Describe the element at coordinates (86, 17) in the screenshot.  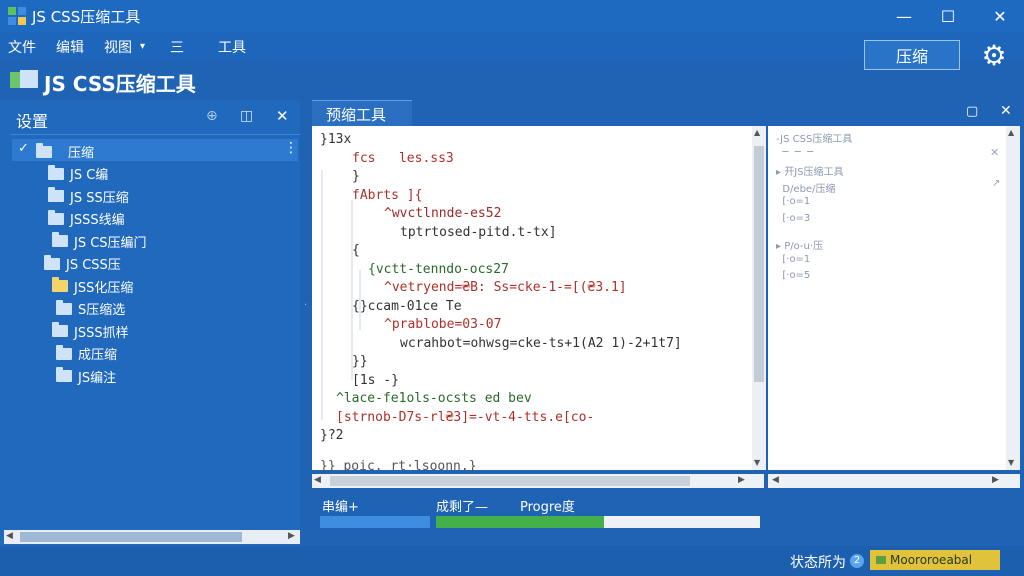
I see `window-title: JS CSS压缩工具` at that location.